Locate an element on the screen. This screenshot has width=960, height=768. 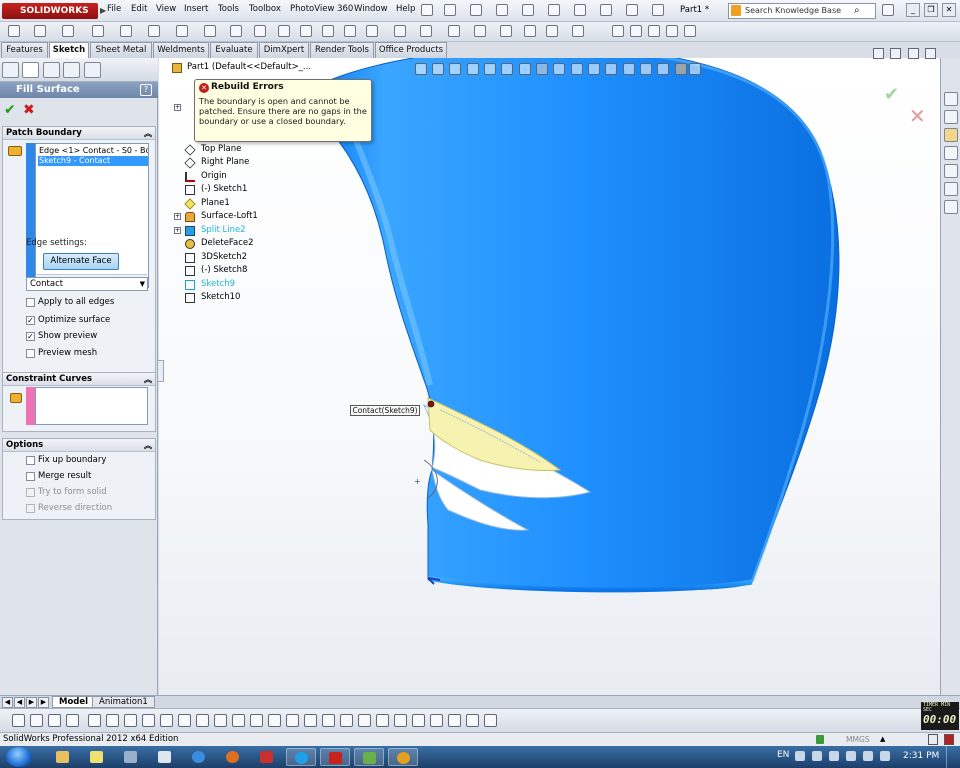
pause-timer-icon is located at coordinates (933, 739).